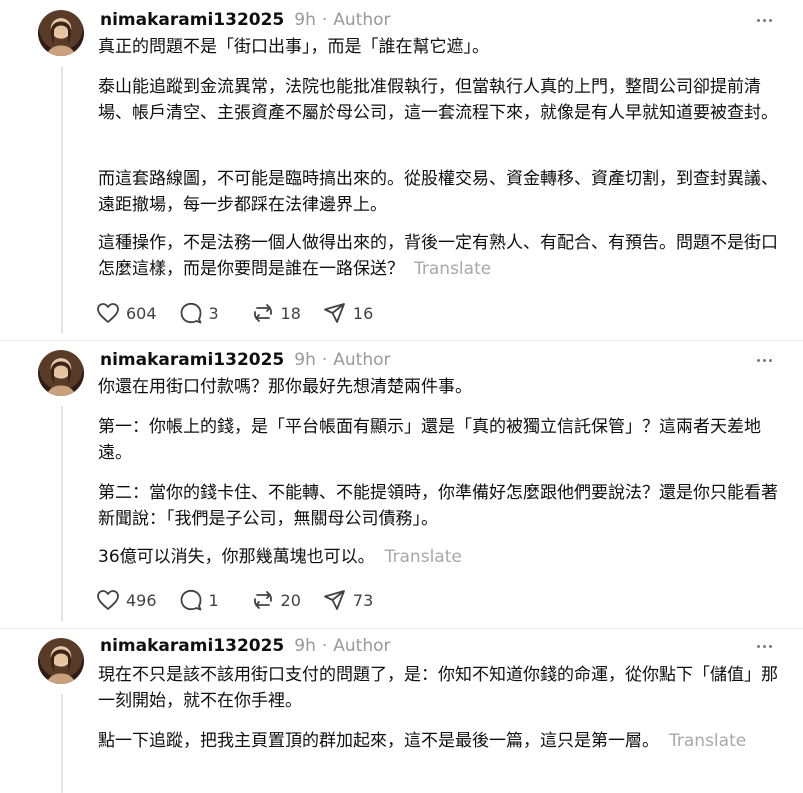 This screenshot has height=793, width=803. I want to click on post-text-paragraph: 你還在用街口付款嗎？那你最好先想清楚兩件事。, so click(285, 387).